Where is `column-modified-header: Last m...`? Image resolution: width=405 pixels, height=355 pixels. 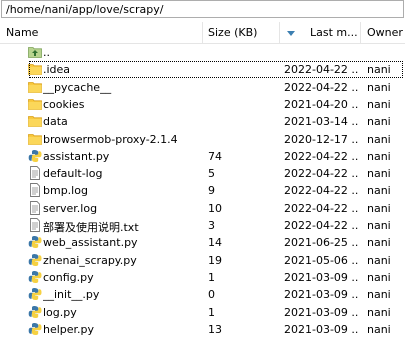
column-modified-header: Last m... is located at coordinates (334, 33).